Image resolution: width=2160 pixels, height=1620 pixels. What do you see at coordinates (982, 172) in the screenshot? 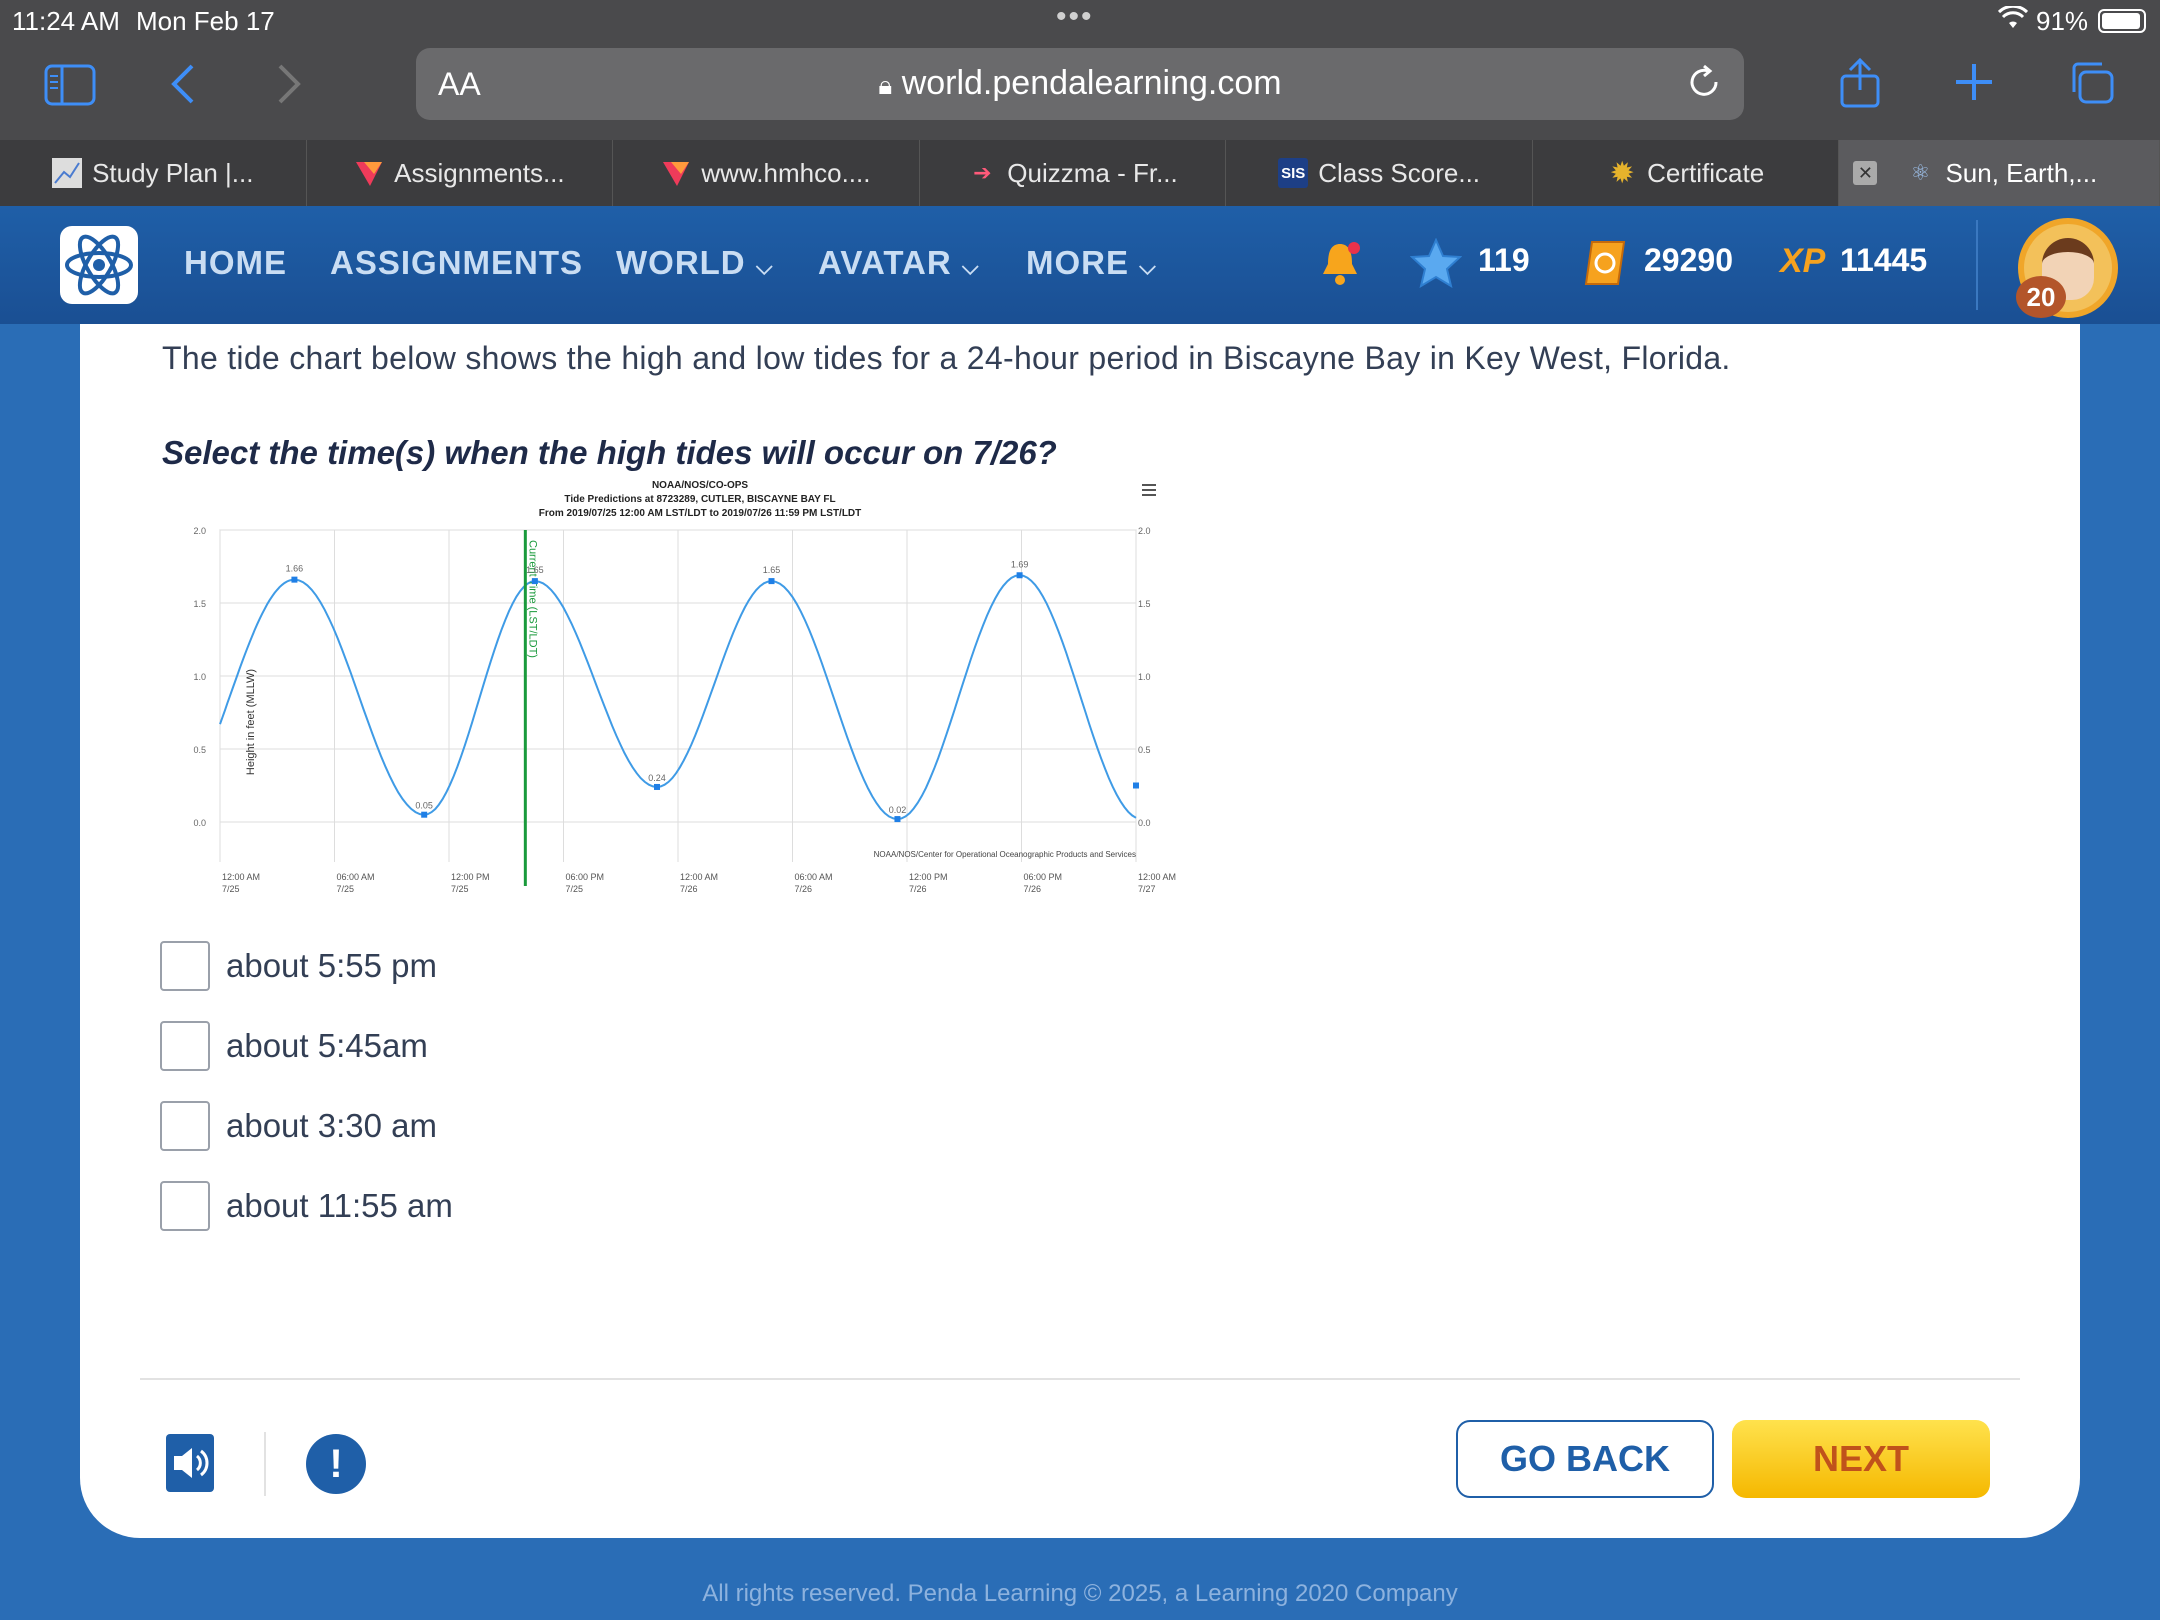
I see `arrow-icon: ➔` at bounding box center [982, 172].